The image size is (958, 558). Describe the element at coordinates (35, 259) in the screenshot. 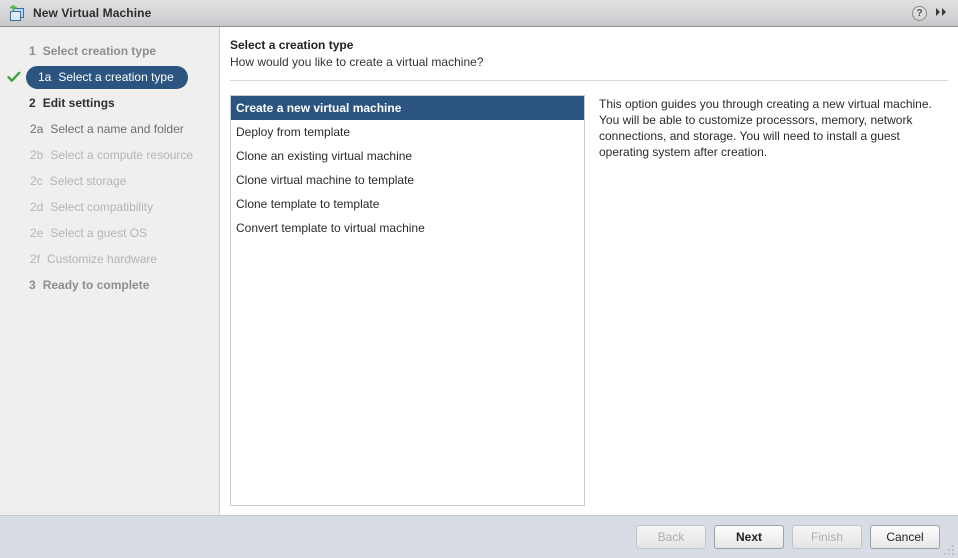

I see `sidebar-item-number: 2f` at that location.